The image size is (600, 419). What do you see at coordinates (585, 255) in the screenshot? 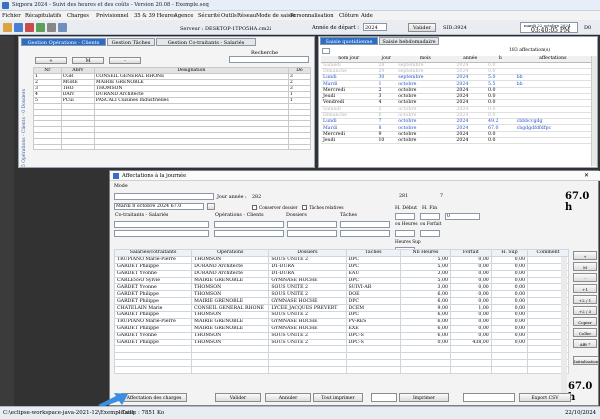
I see `side-button: +` at bounding box center [585, 255].